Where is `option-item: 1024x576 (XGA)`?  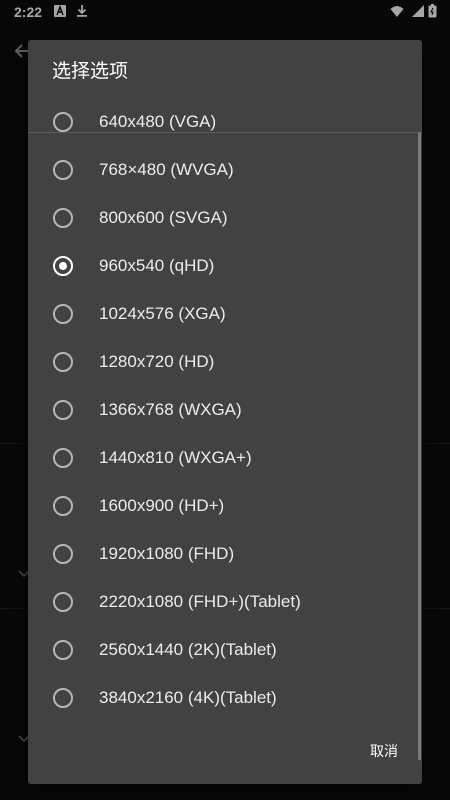 option-item: 1024x576 (XGA) is located at coordinates (221, 314).